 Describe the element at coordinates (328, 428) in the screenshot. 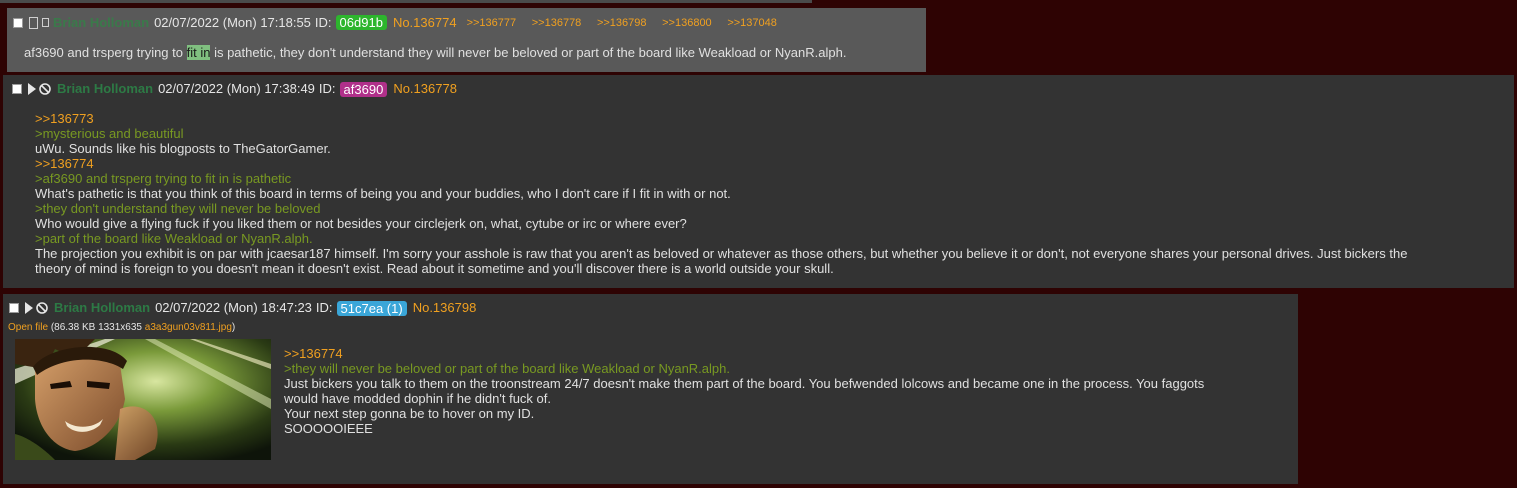

I see `message-line: SOOOOOIEEE` at that location.